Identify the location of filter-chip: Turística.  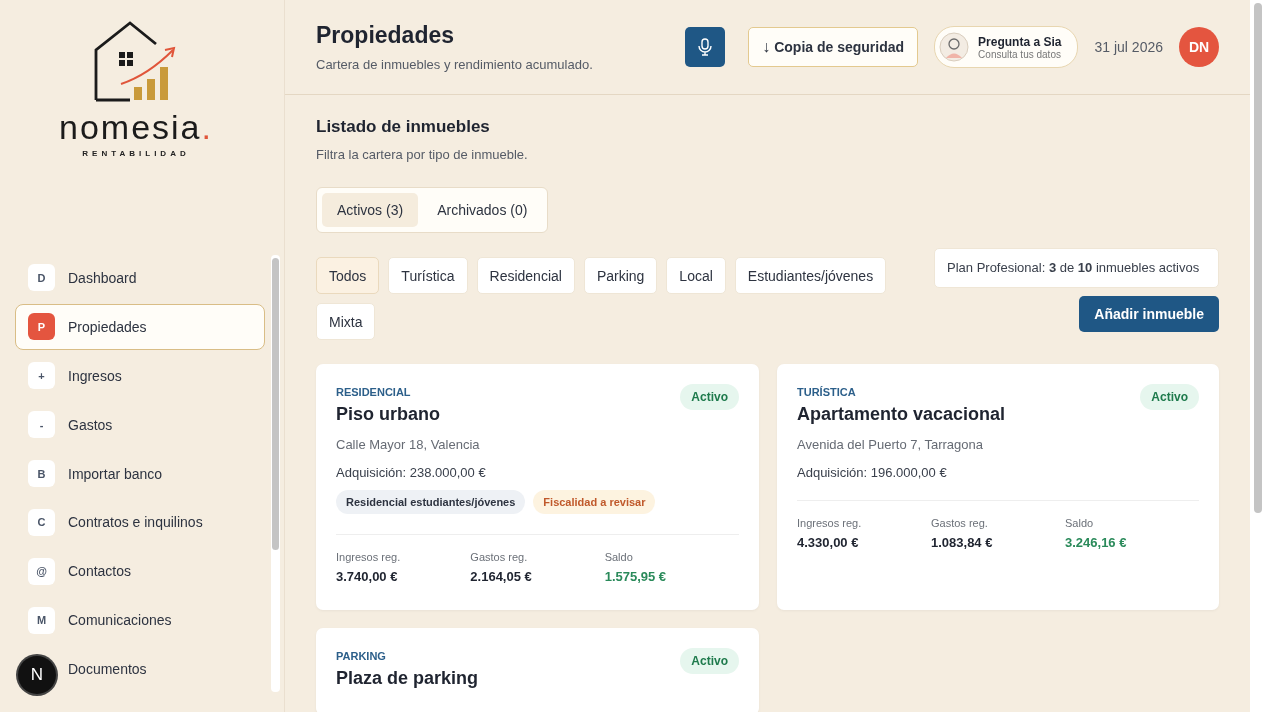
(428, 275).